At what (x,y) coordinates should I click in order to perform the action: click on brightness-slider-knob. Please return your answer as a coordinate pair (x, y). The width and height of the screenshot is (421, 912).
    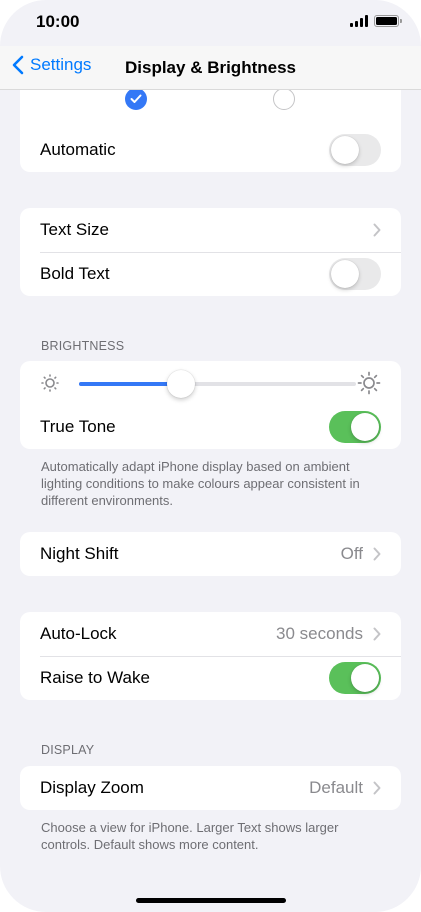
    Looking at the image, I should click on (181, 384).